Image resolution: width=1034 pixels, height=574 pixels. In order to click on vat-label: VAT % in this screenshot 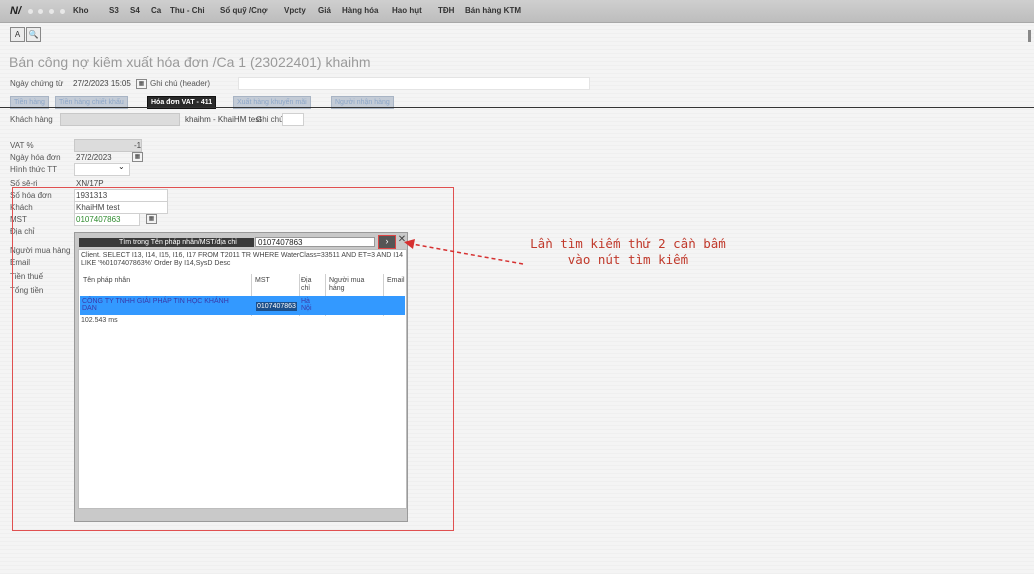, I will do `click(22, 145)`.